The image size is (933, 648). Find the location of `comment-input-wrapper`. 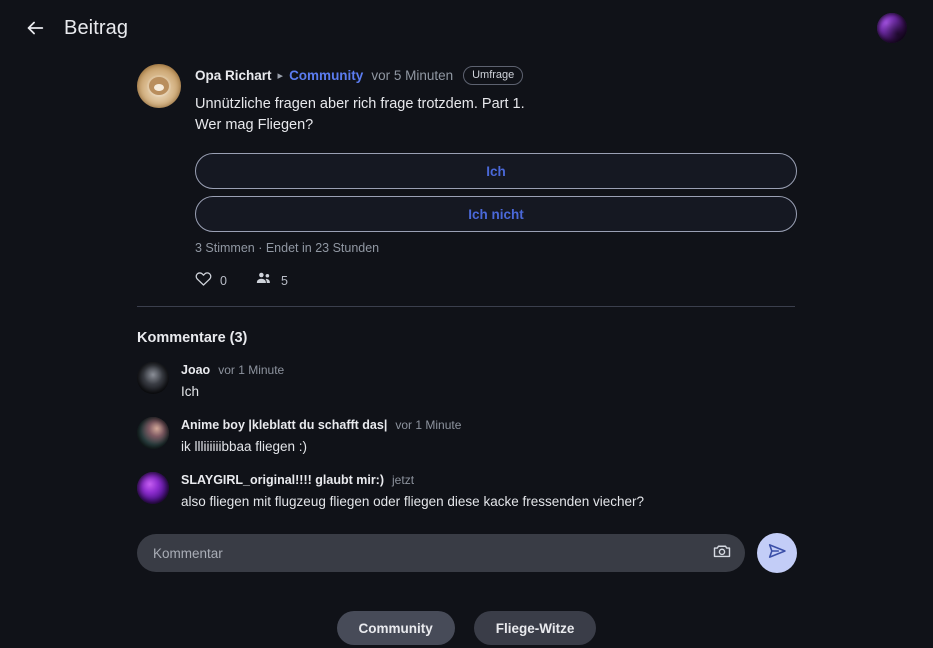

comment-input-wrapper is located at coordinates (441, 553).